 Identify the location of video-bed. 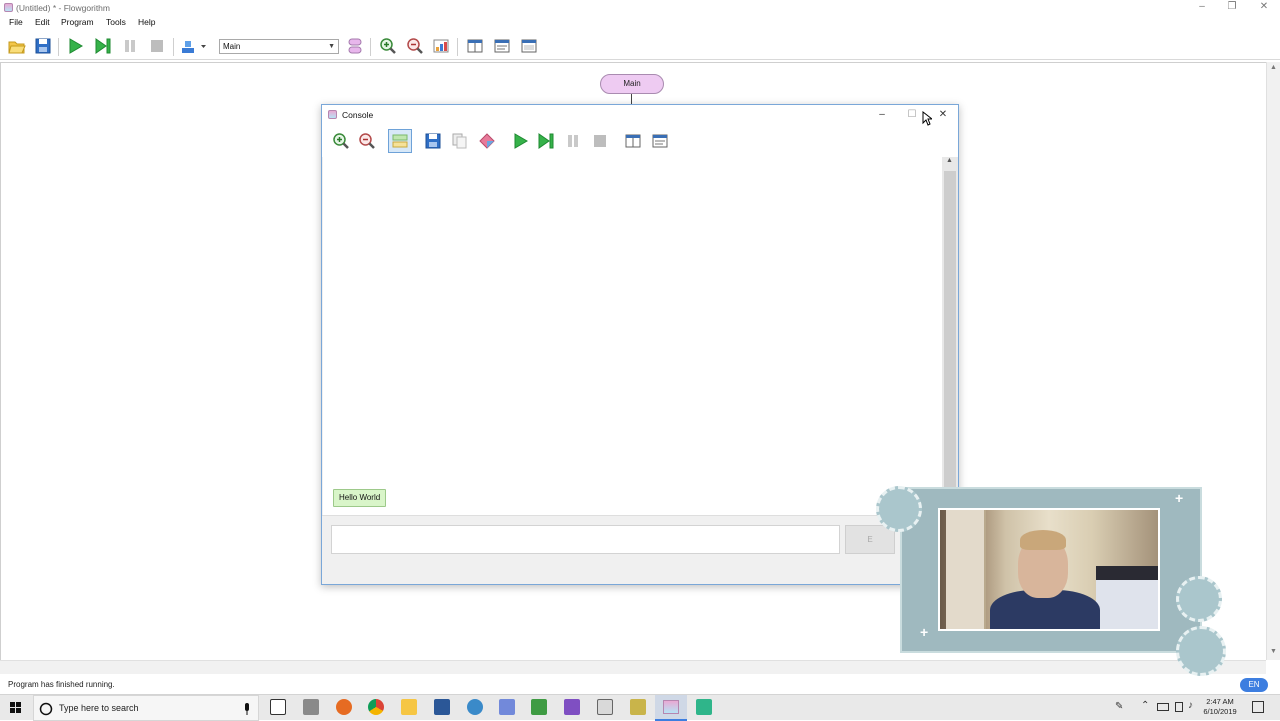
(1127, 597).